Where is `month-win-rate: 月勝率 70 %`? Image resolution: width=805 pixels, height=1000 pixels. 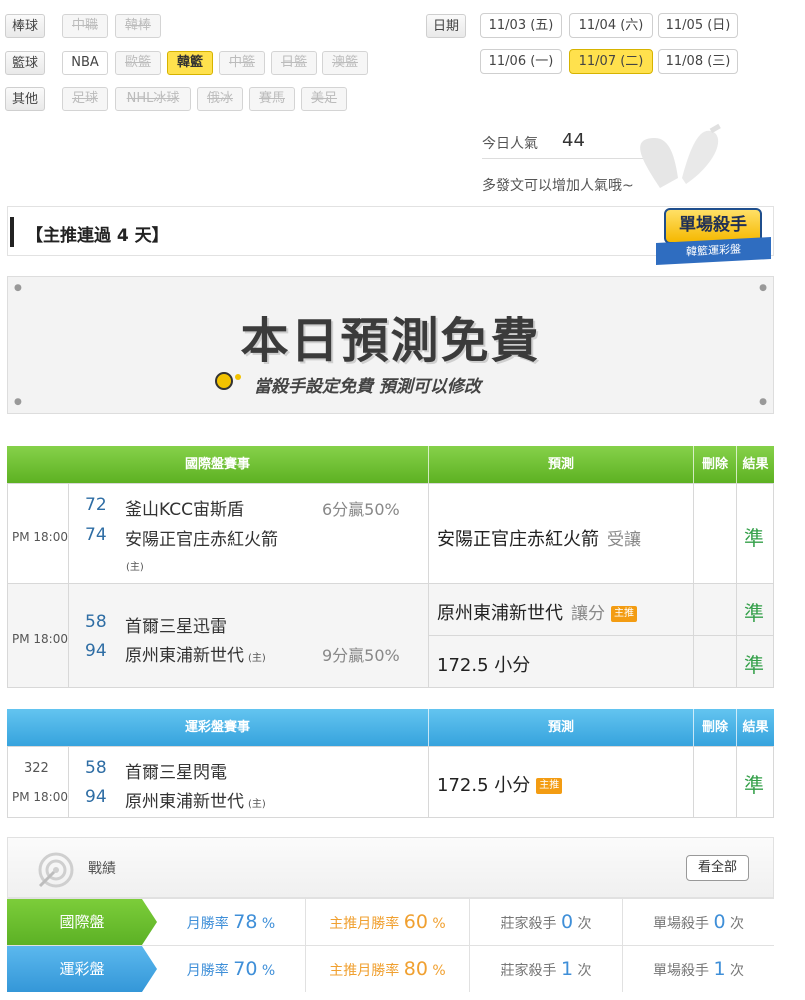 month-win-rate: 月勝率 70 % is located at coordinates (231, 969).